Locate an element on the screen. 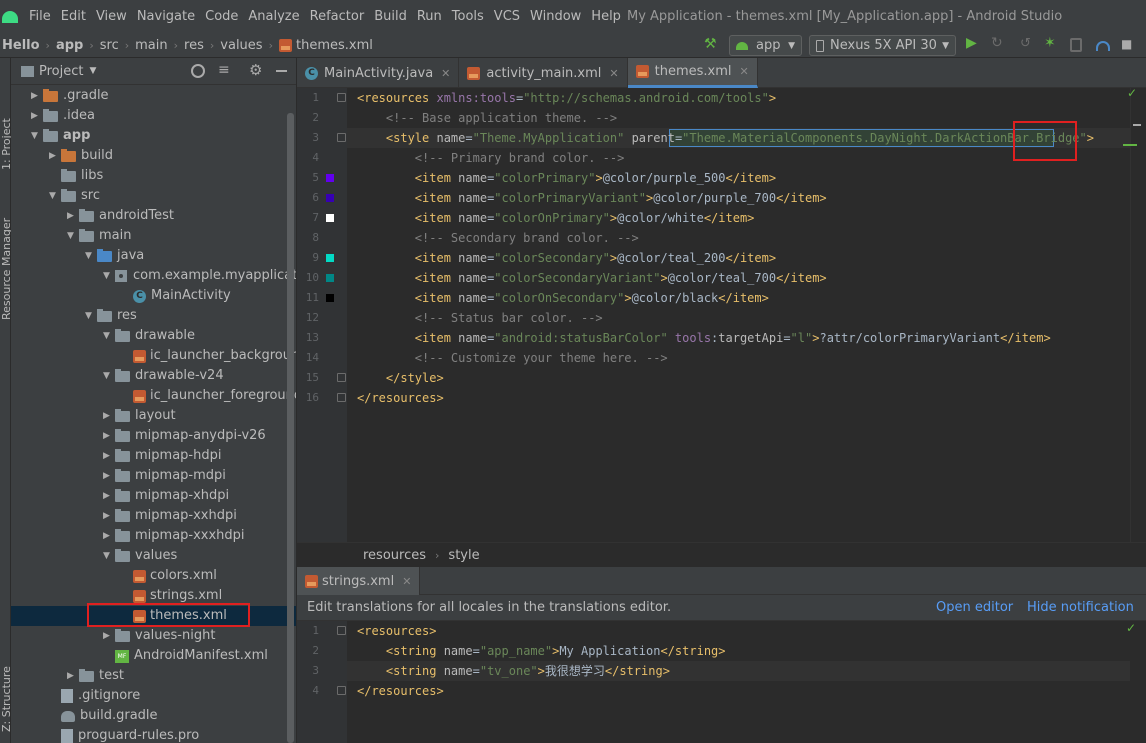  crumb-main: main is located at coordinates (151, 45).